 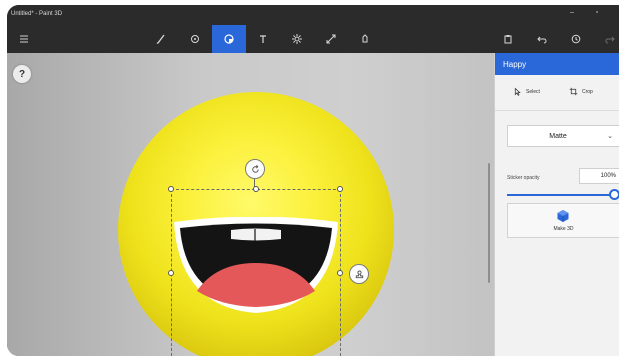 I want to click on opacity-slider-thumb, so click(x=614, y=194).